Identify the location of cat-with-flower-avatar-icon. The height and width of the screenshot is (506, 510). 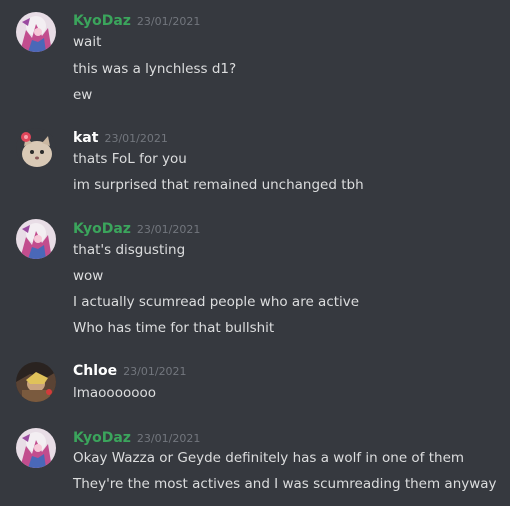
(36, 148).